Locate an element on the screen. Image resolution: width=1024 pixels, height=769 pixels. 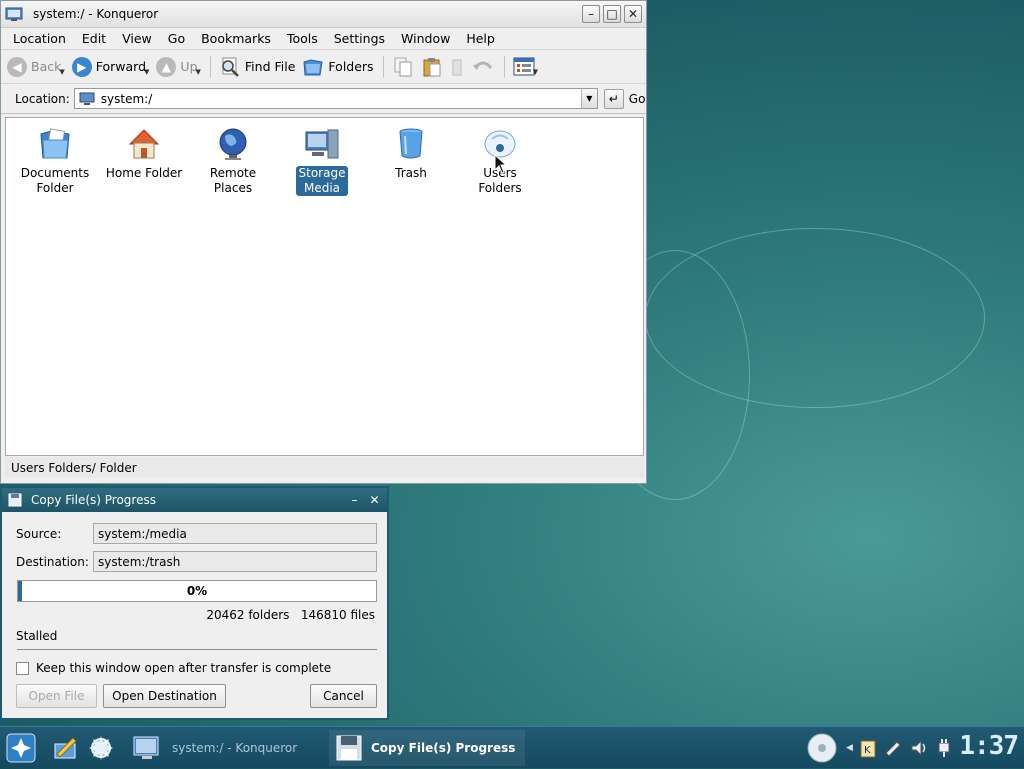
k-menu-button is located at coordinates (21, 748).